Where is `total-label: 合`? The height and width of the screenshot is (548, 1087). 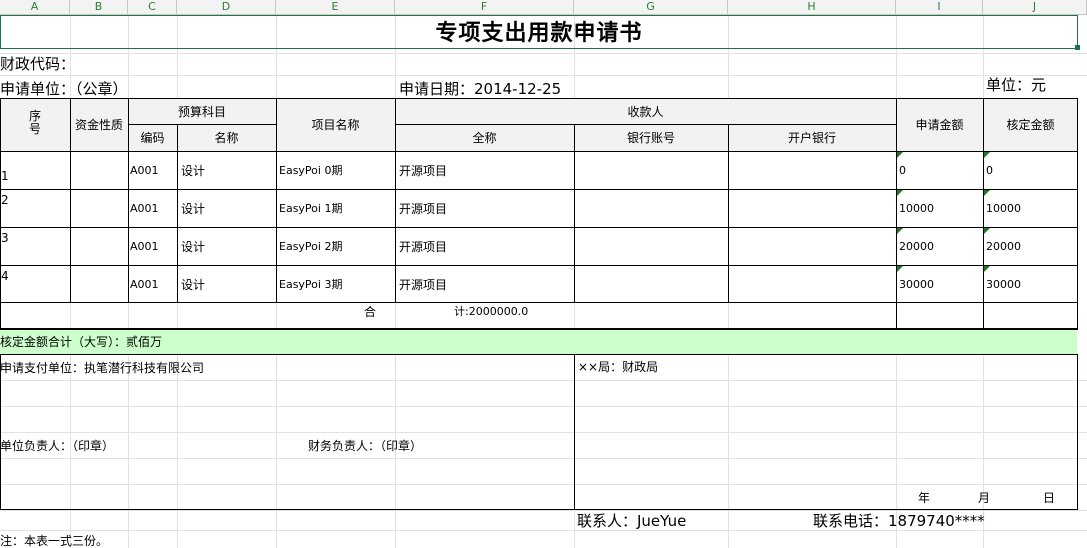 total-label: 合 is located at coordinates (370, 312).